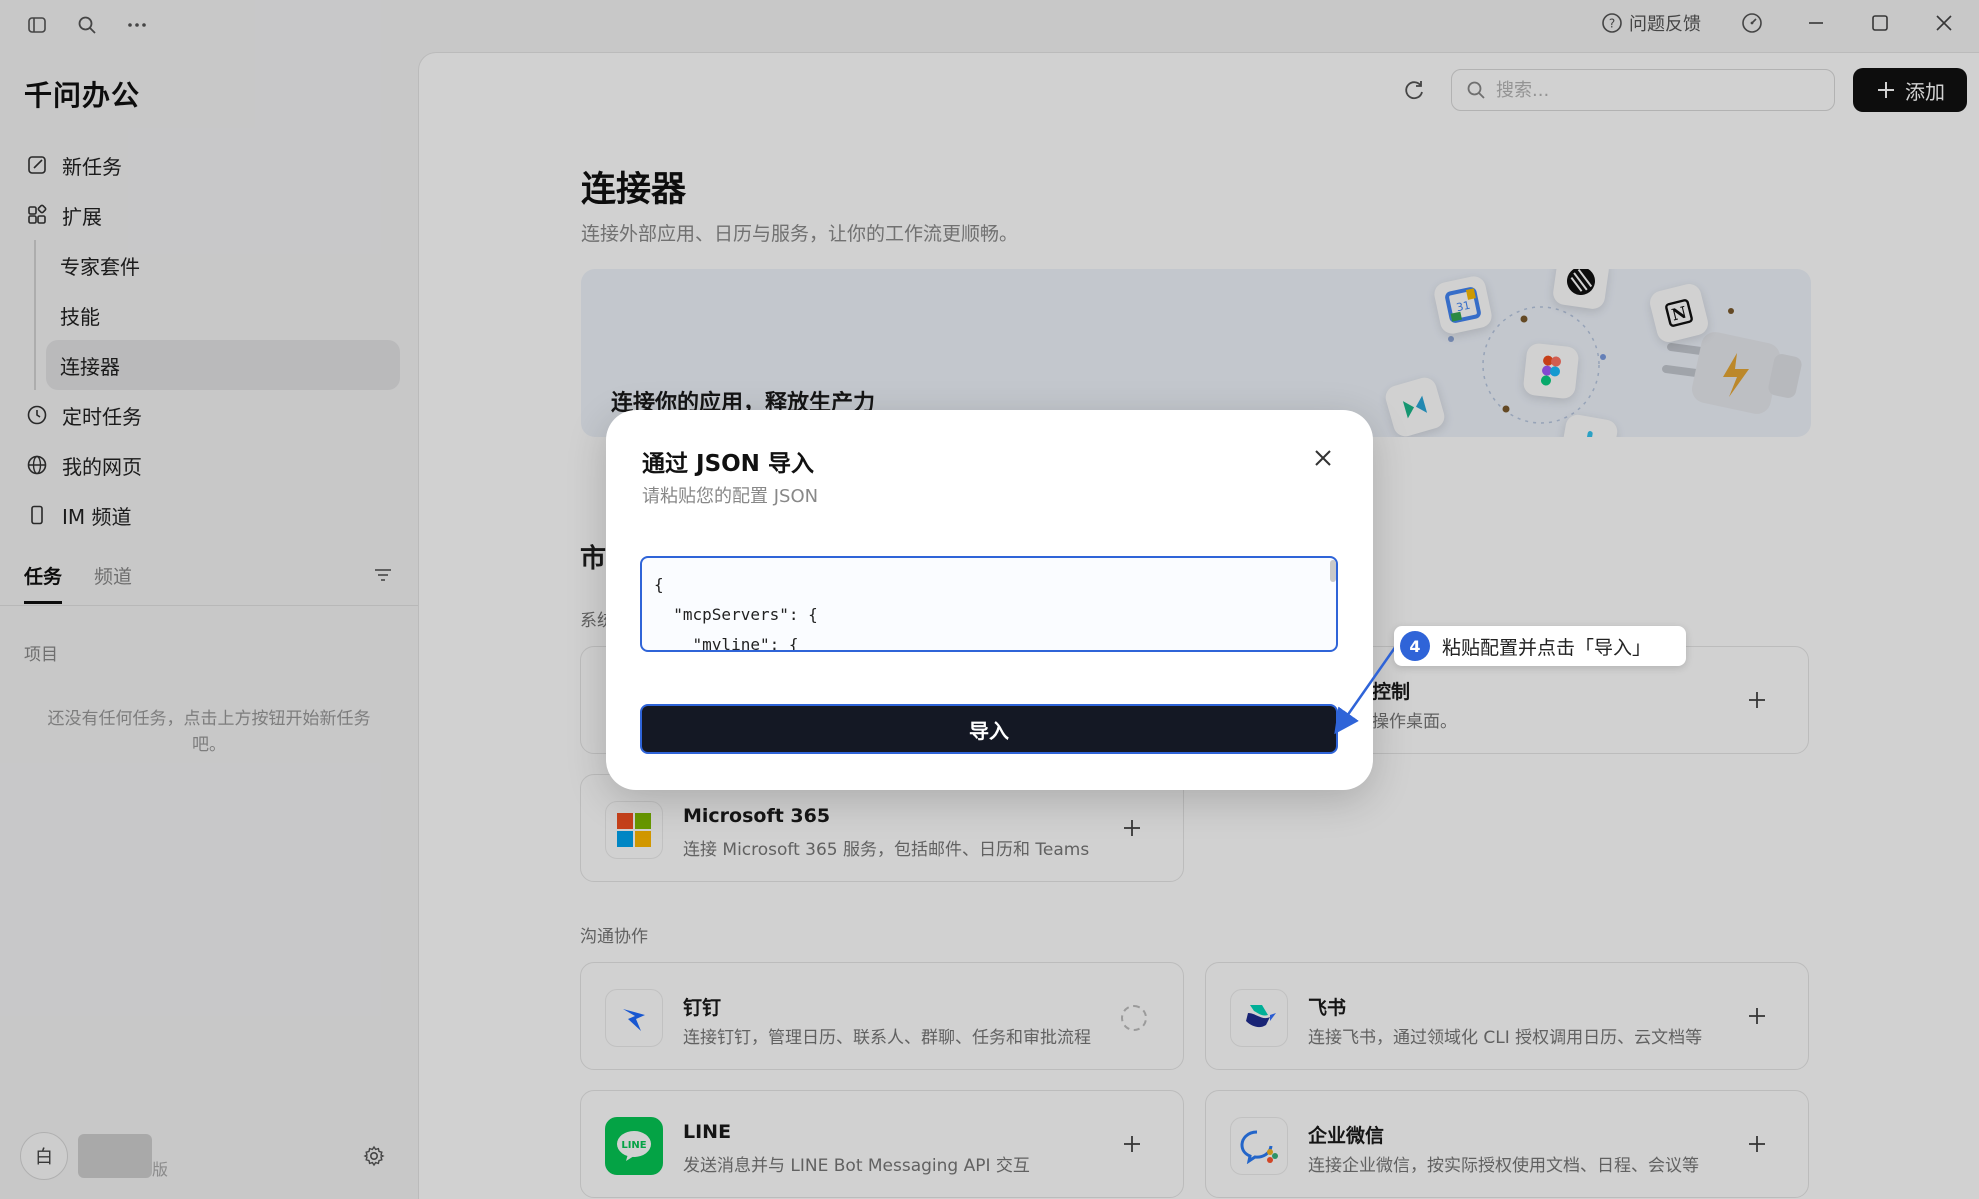 Image resolution: width=1979 pixels, height=1199 pixels. I want to click on json-config-textarea: { "mcpServers": { "myline": {, so click(989, 604).